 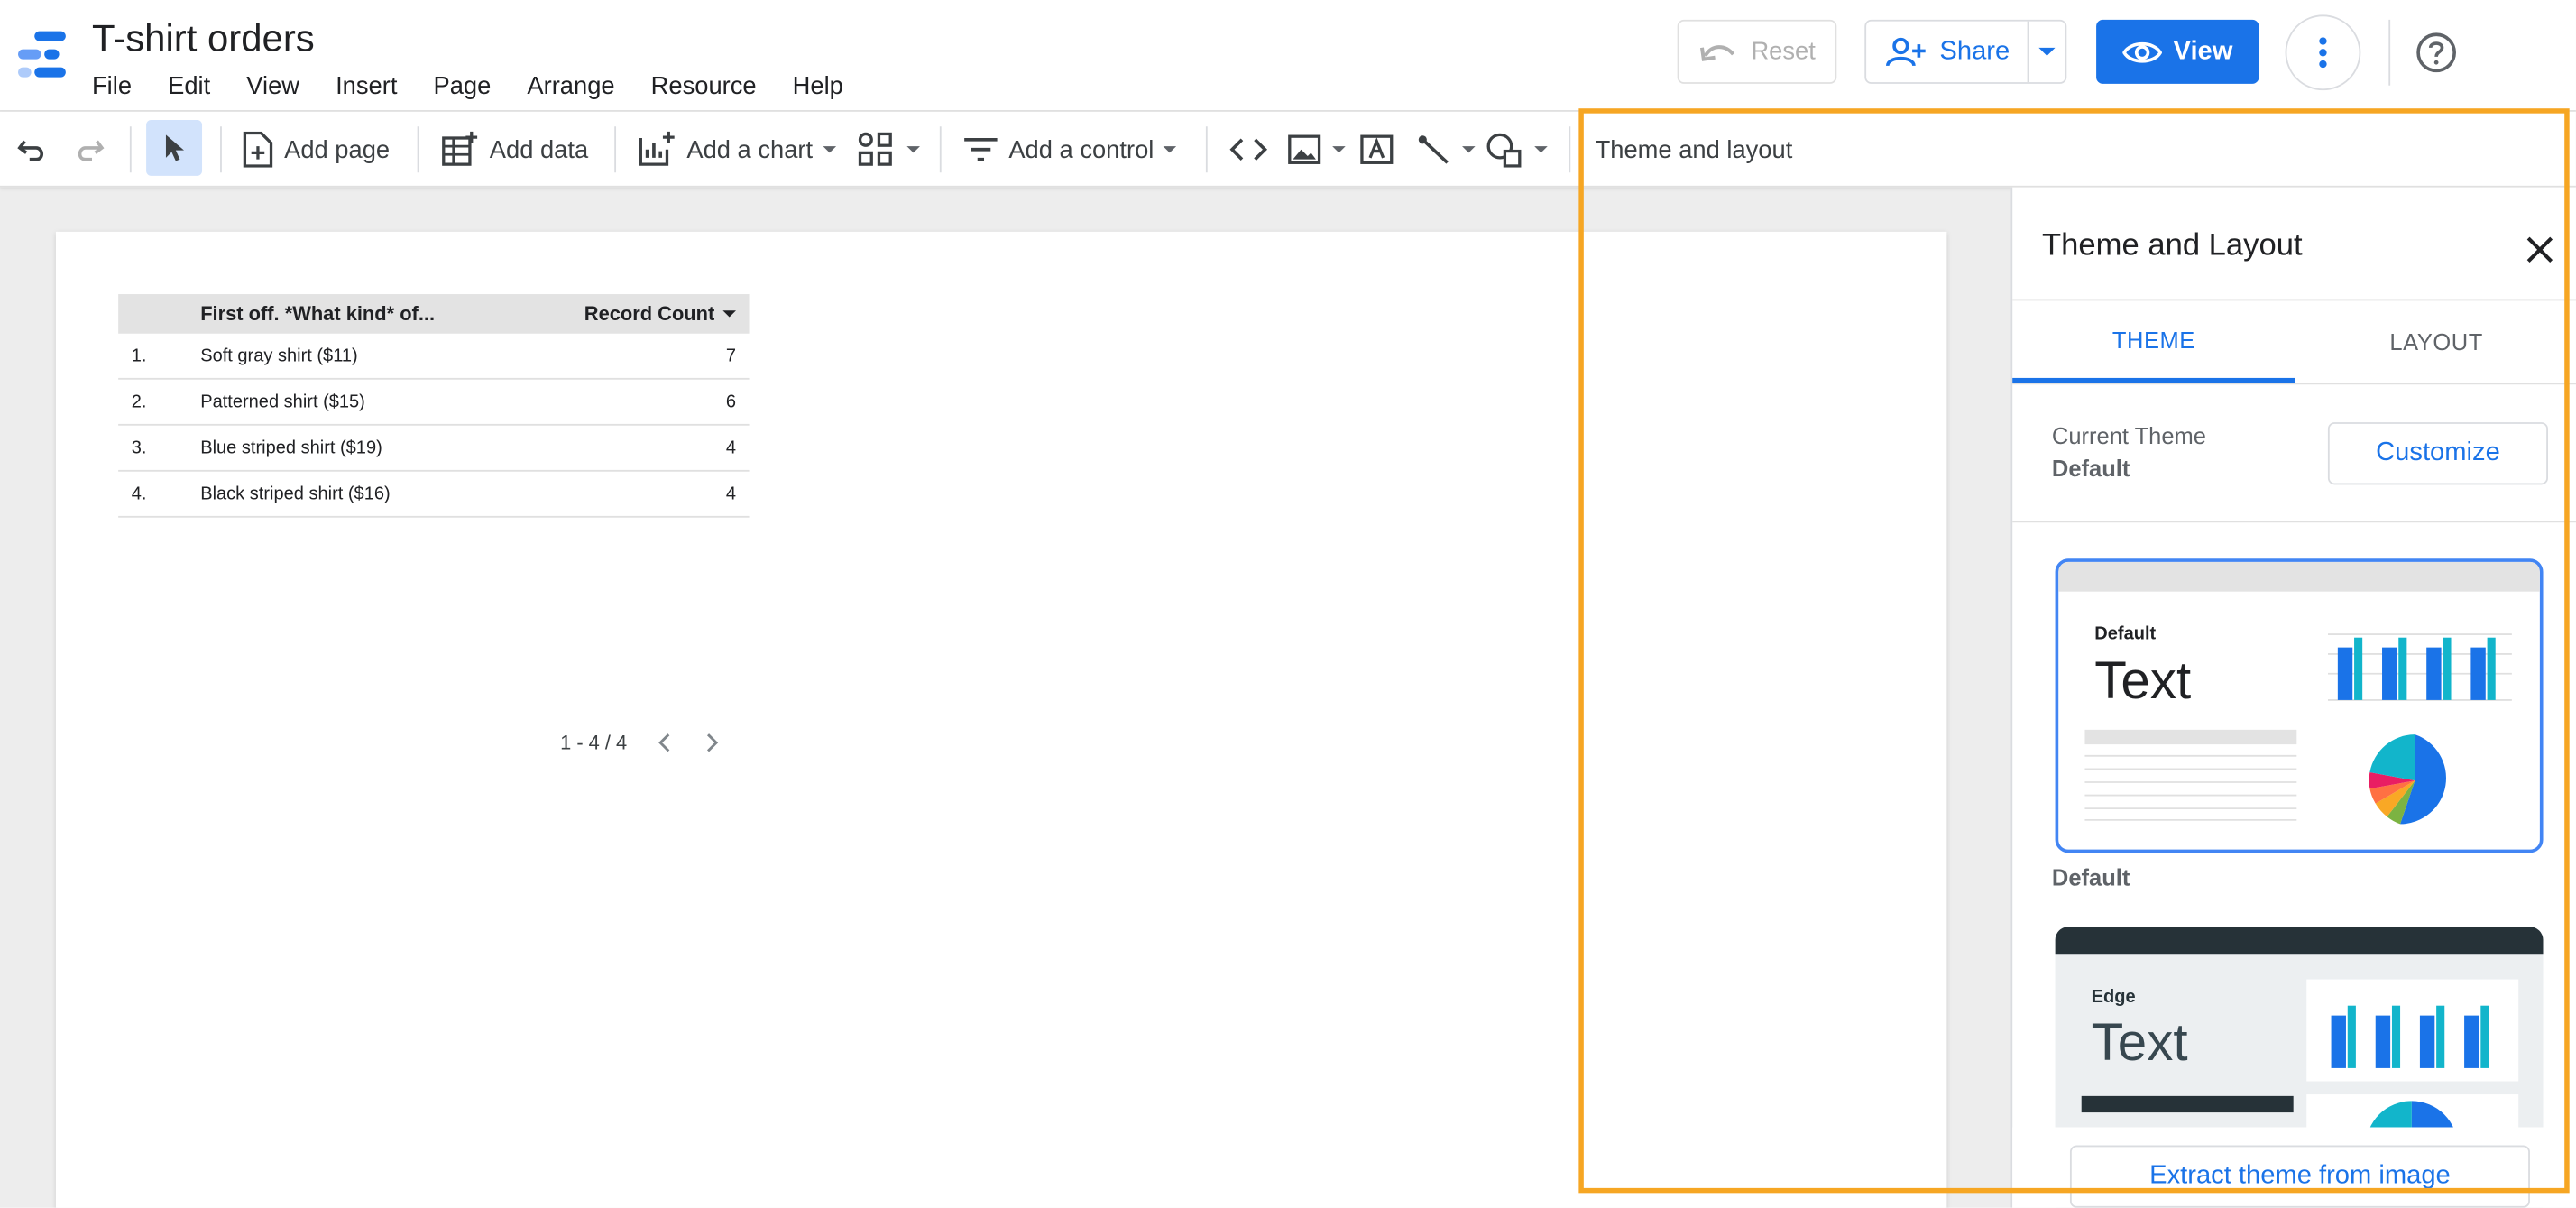 I want to click on theme-and-layout-button: Theme and layout, so click(x=1694, y=150).